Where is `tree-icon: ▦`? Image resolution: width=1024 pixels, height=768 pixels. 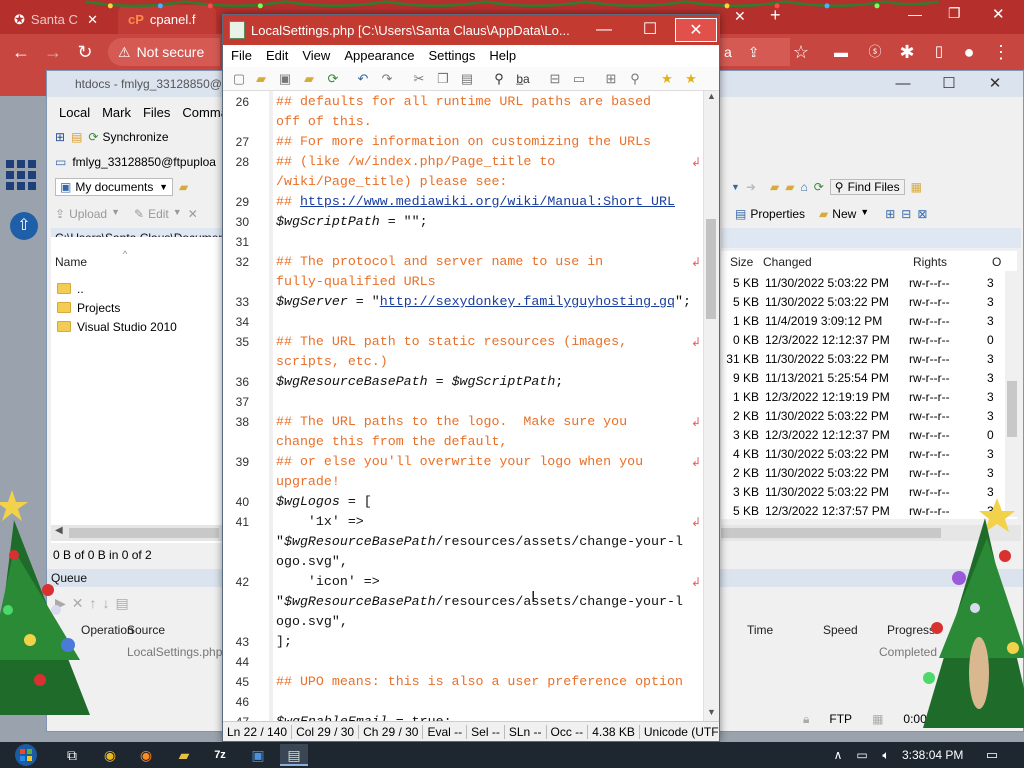
tree-icon: ▦ is located at coordinates (916, 187).